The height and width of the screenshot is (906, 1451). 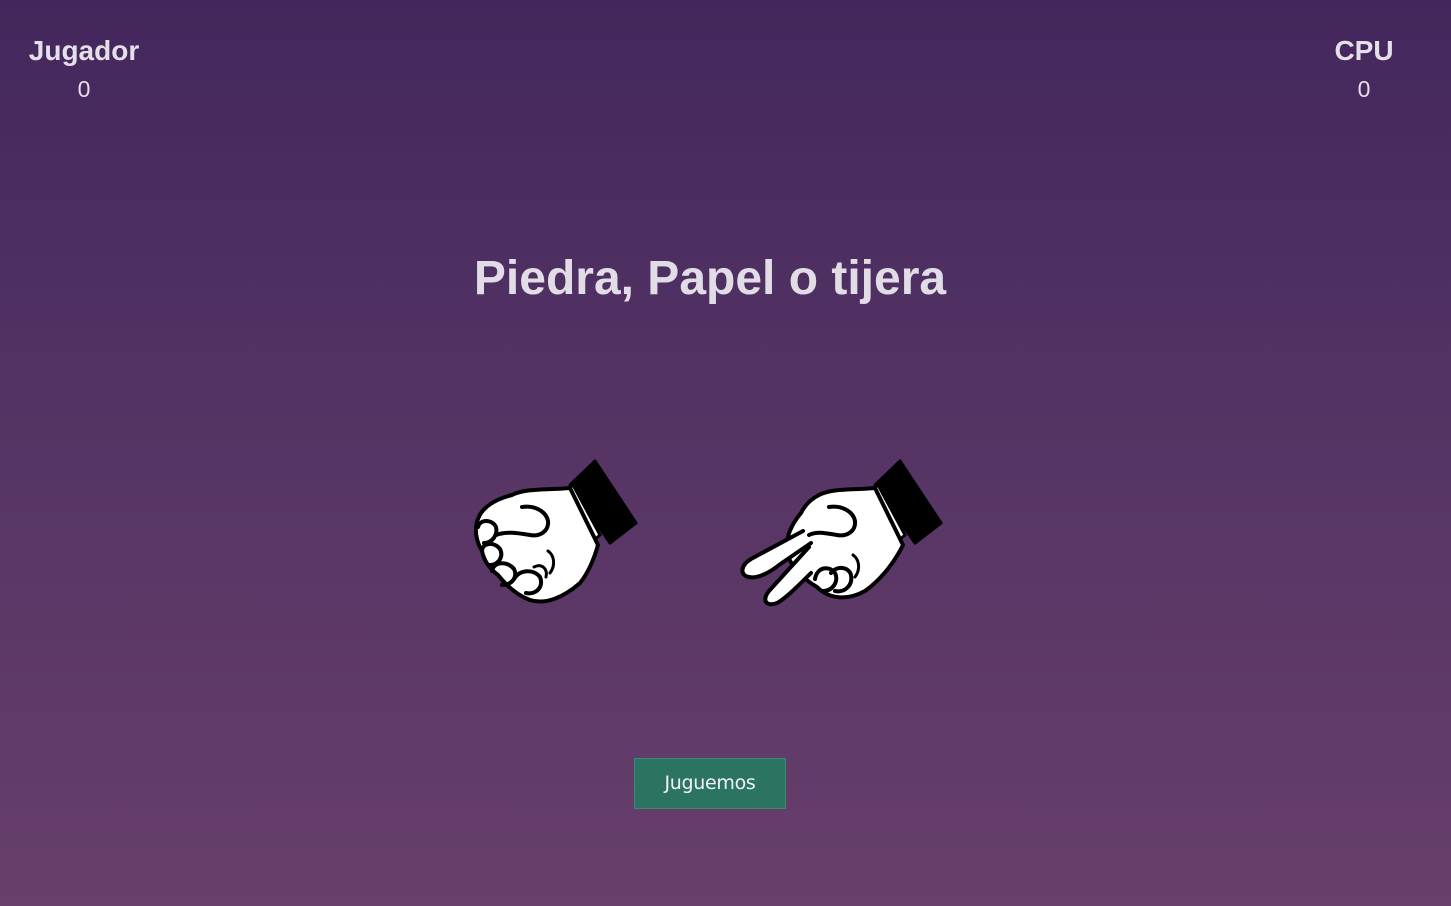 What do you see at coordinates (1364, 50) in the screenshot?
I see `cpu-label: CPU` at bounding box center [1364, 50].